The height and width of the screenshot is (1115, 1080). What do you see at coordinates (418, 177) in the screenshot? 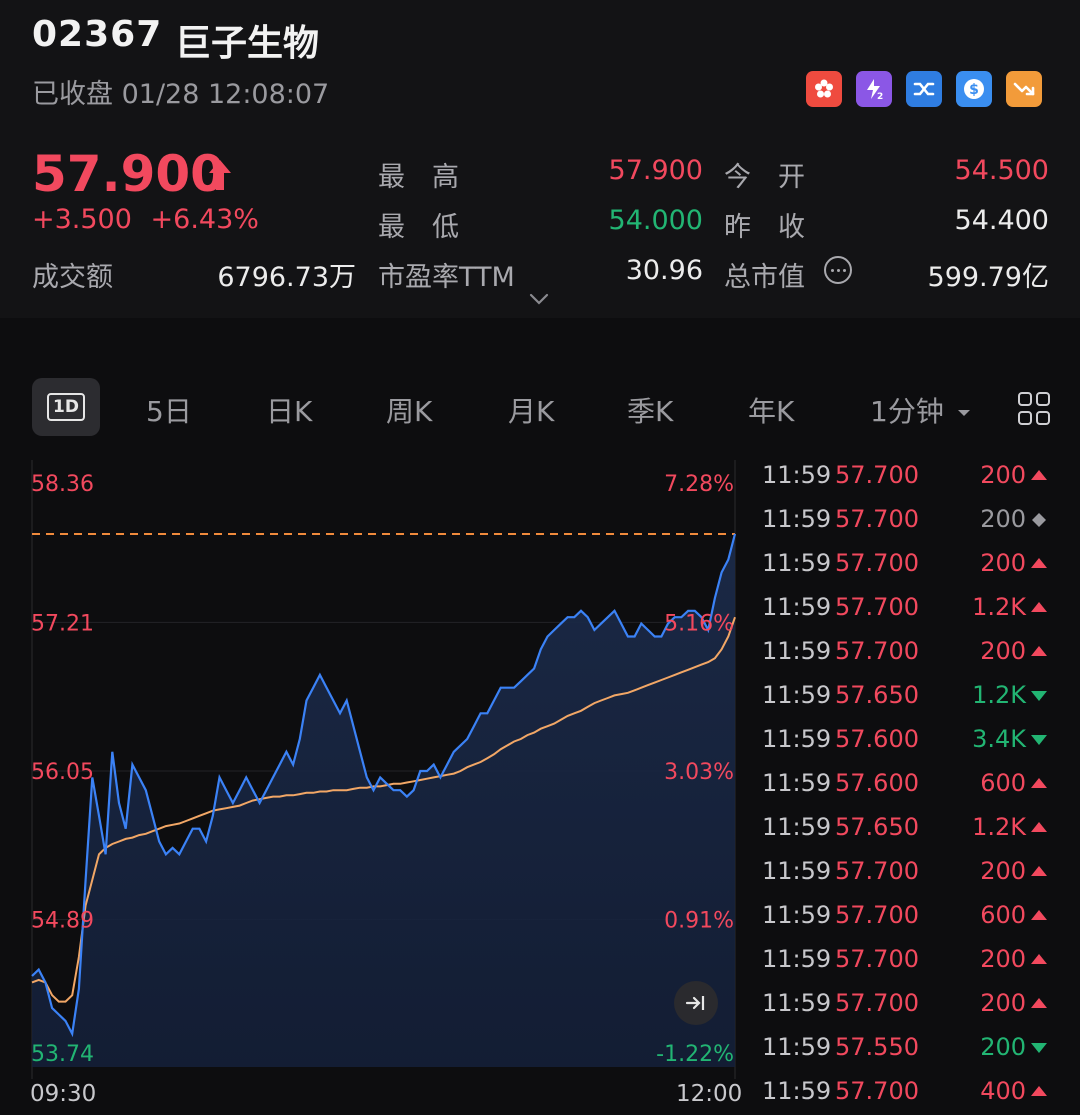
I see `high-label: 最 高` at bounding box center [418, 177].